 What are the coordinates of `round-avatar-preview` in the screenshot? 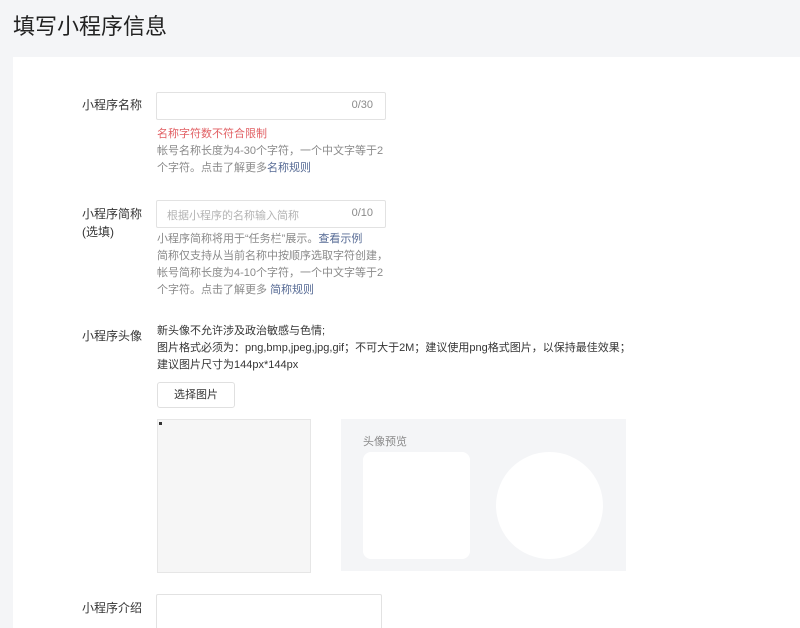 It's located at (549, 505).